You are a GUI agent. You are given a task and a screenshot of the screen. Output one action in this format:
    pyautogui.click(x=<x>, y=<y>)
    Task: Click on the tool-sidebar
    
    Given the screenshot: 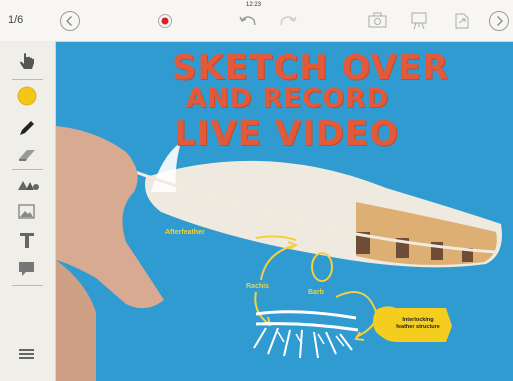 What is the action you would take?
    pyautogui.click(x=28, y=211)
    